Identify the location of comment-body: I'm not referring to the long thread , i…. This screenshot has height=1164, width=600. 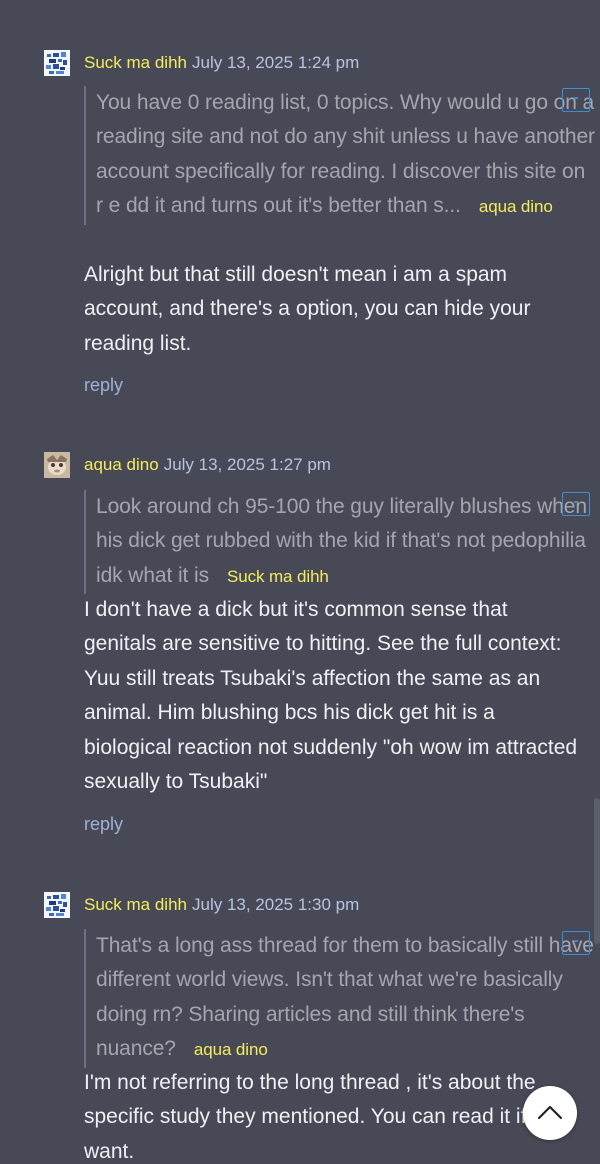
(325, 1117).